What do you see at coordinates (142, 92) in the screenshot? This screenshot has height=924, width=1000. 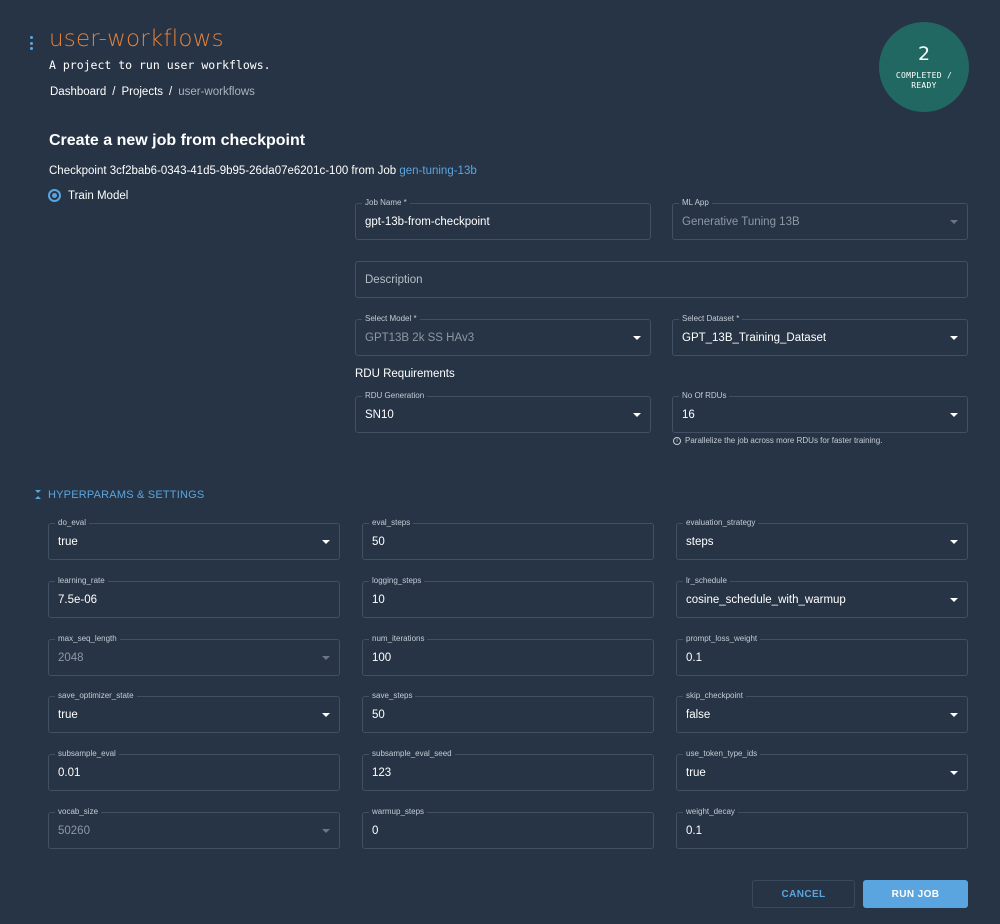 I see `breadcrumb-projects: Projects` at bounding box center [142, 92].